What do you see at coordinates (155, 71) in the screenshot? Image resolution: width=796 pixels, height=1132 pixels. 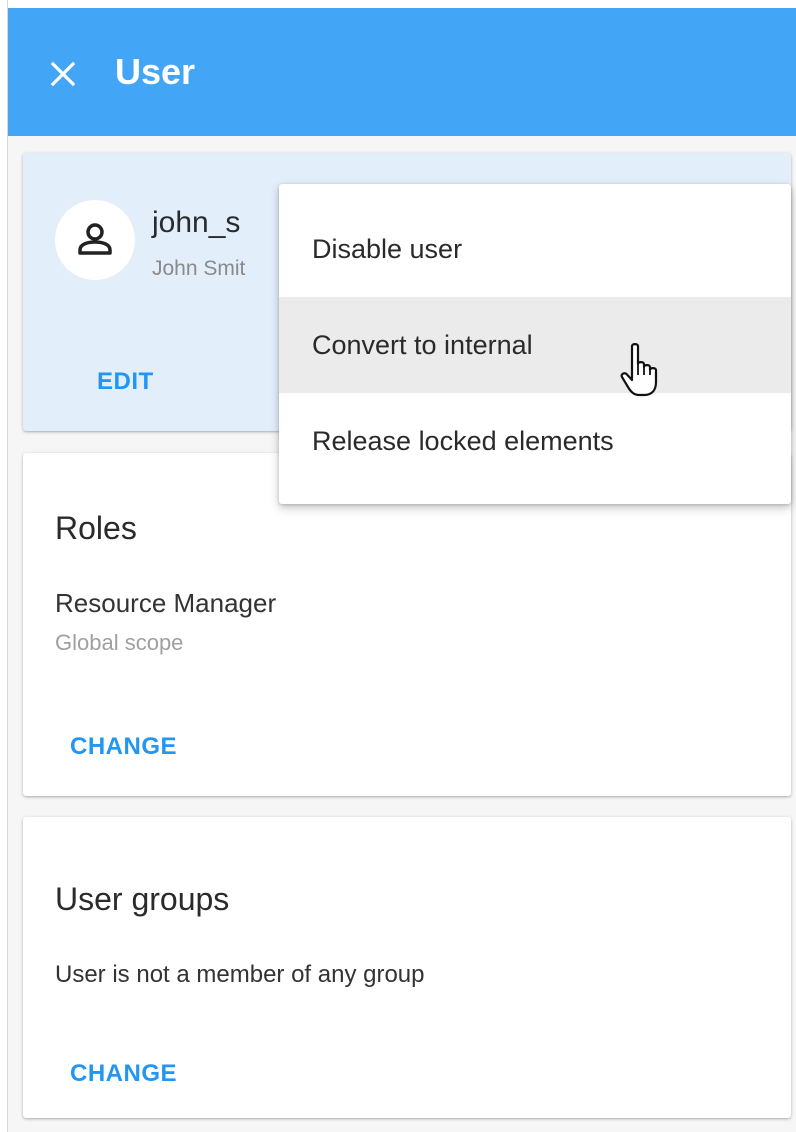 I see `page-title: User` at bounding box center [155, 71].